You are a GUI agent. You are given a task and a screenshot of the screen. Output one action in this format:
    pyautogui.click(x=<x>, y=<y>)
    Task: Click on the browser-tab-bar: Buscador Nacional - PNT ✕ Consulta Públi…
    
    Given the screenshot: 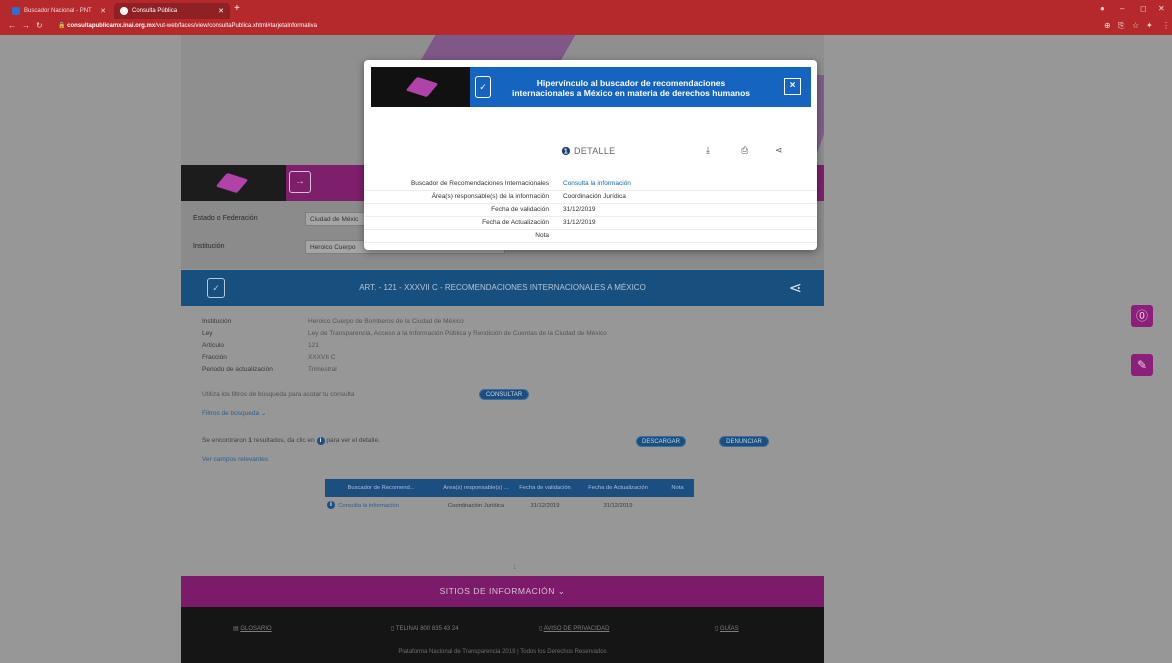 What is the action you would take?
    pyautogui.click(x=586, y=9)
    